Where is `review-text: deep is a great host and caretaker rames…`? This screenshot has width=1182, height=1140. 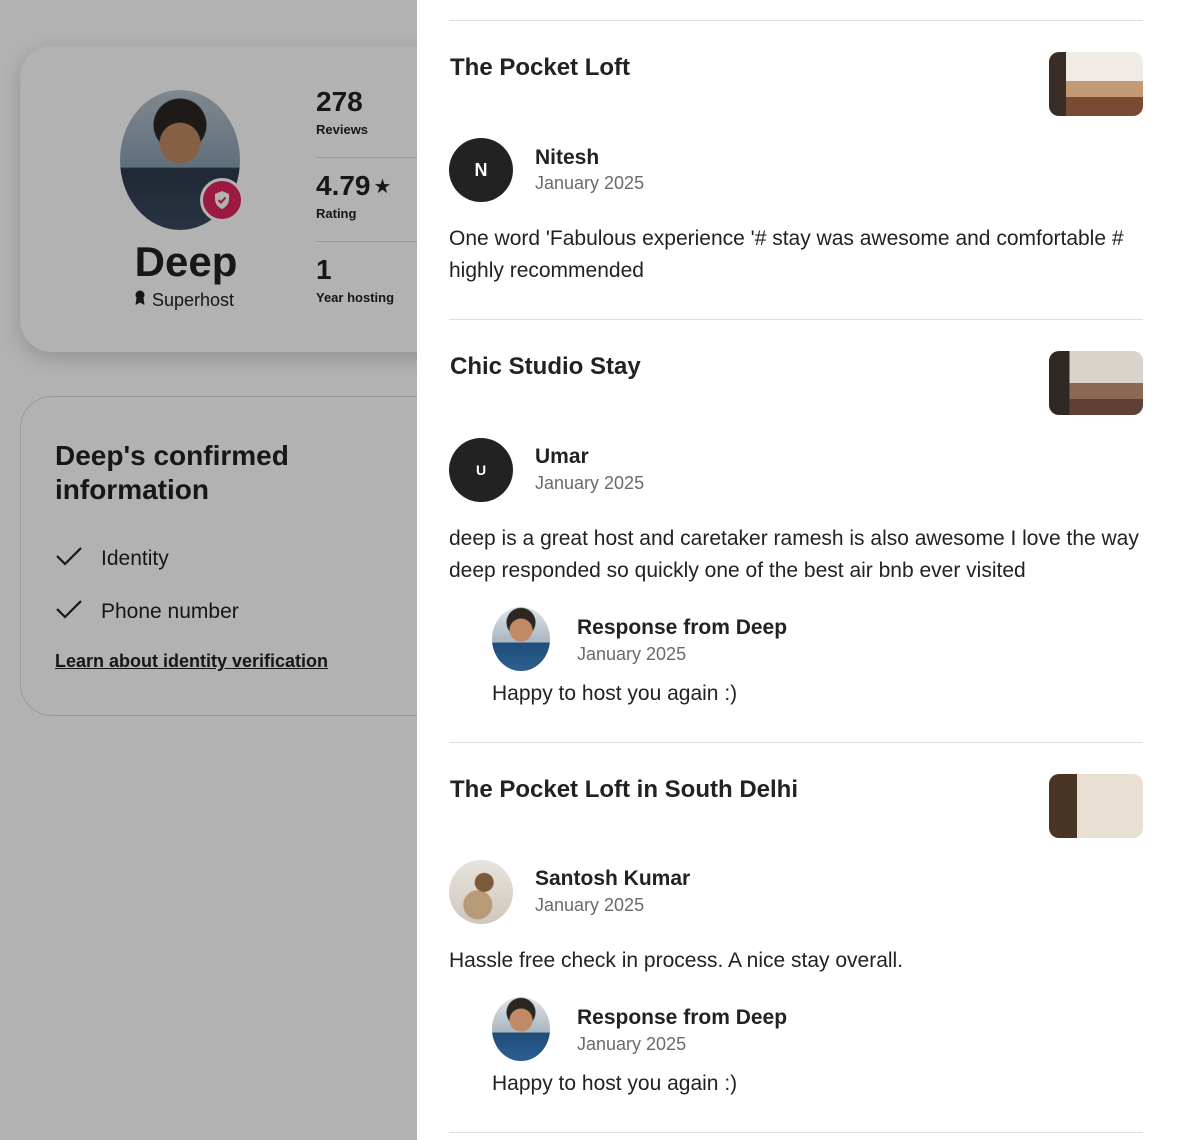
review-text: deep is a great host and caretaker rames… is located at coordinates (794, 554).